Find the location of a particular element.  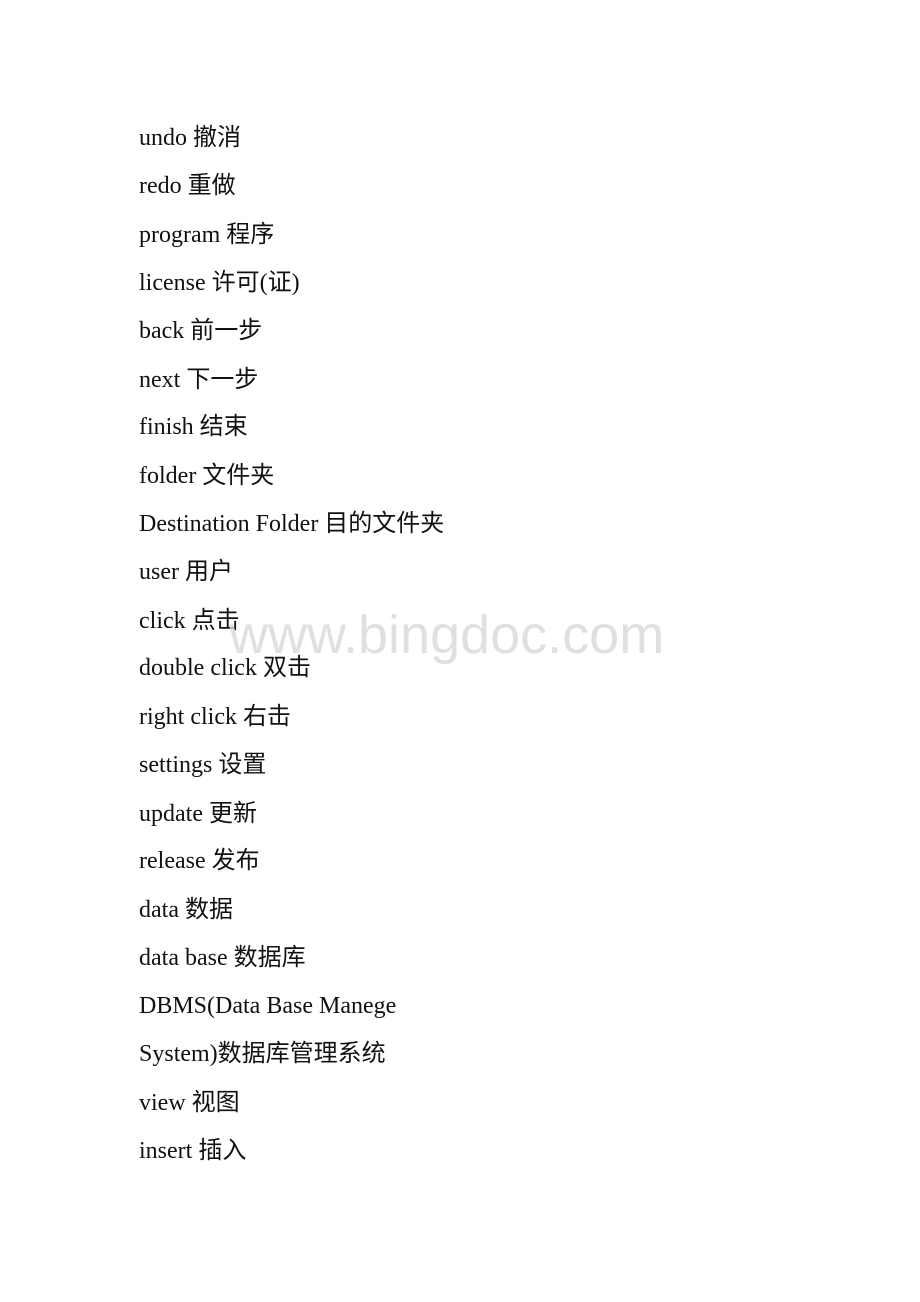

text-line: data base 数据库 is located at coordinates (222, 958).